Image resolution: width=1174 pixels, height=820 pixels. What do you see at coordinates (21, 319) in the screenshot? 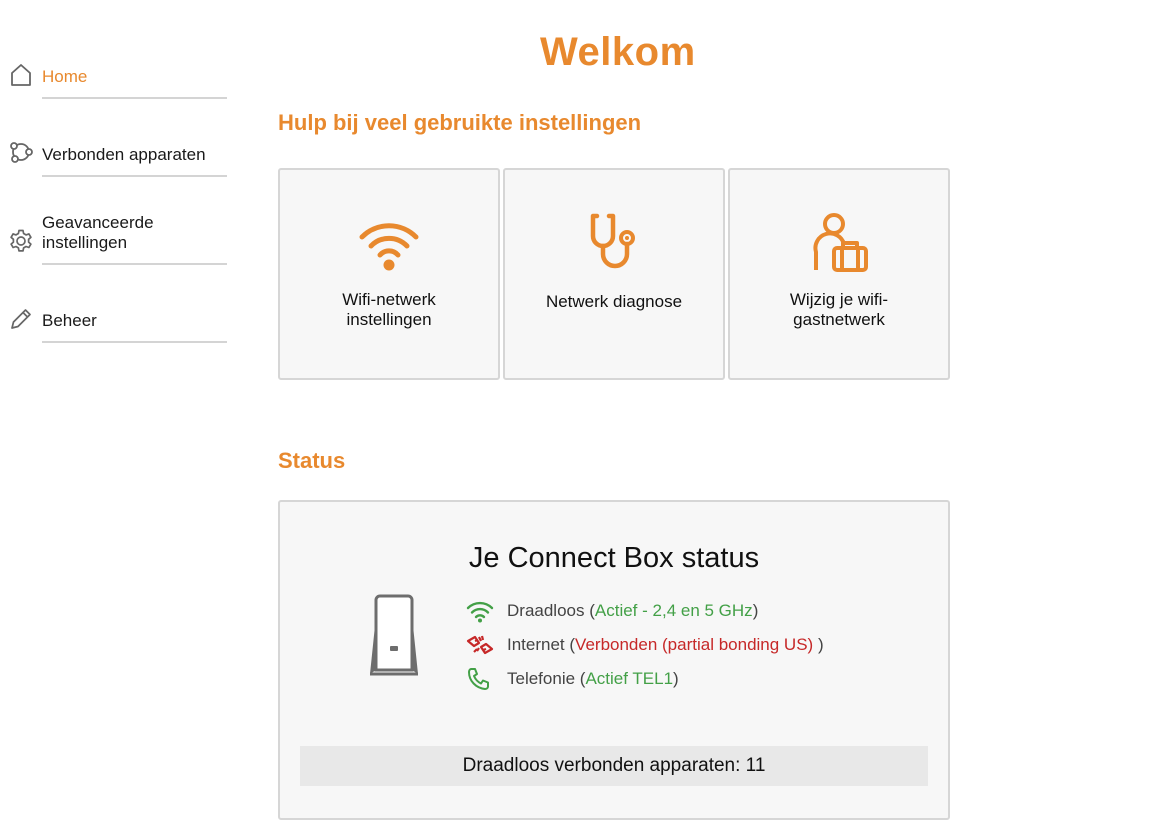
I see `pencil-icon` at bounding box center [21, 319].